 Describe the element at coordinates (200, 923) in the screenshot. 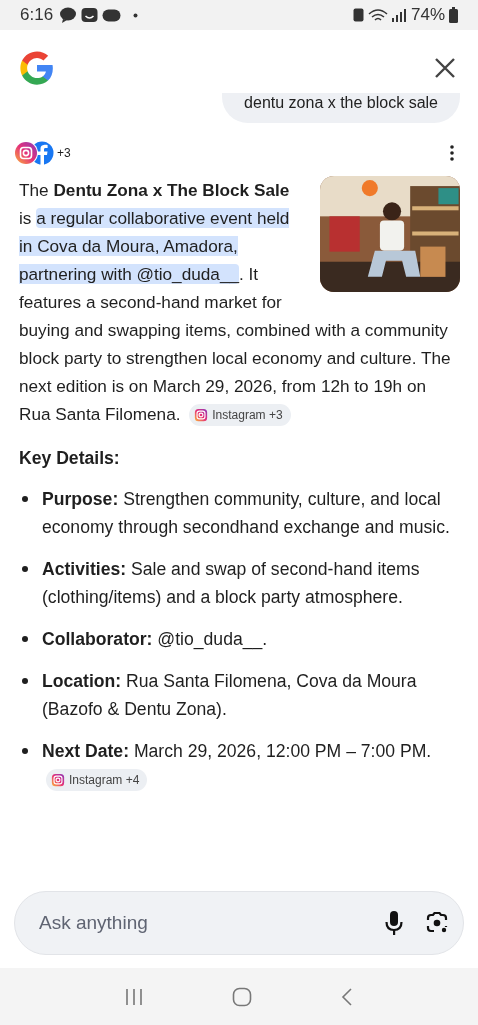

I see `ask-field: Ask anything` at that location.